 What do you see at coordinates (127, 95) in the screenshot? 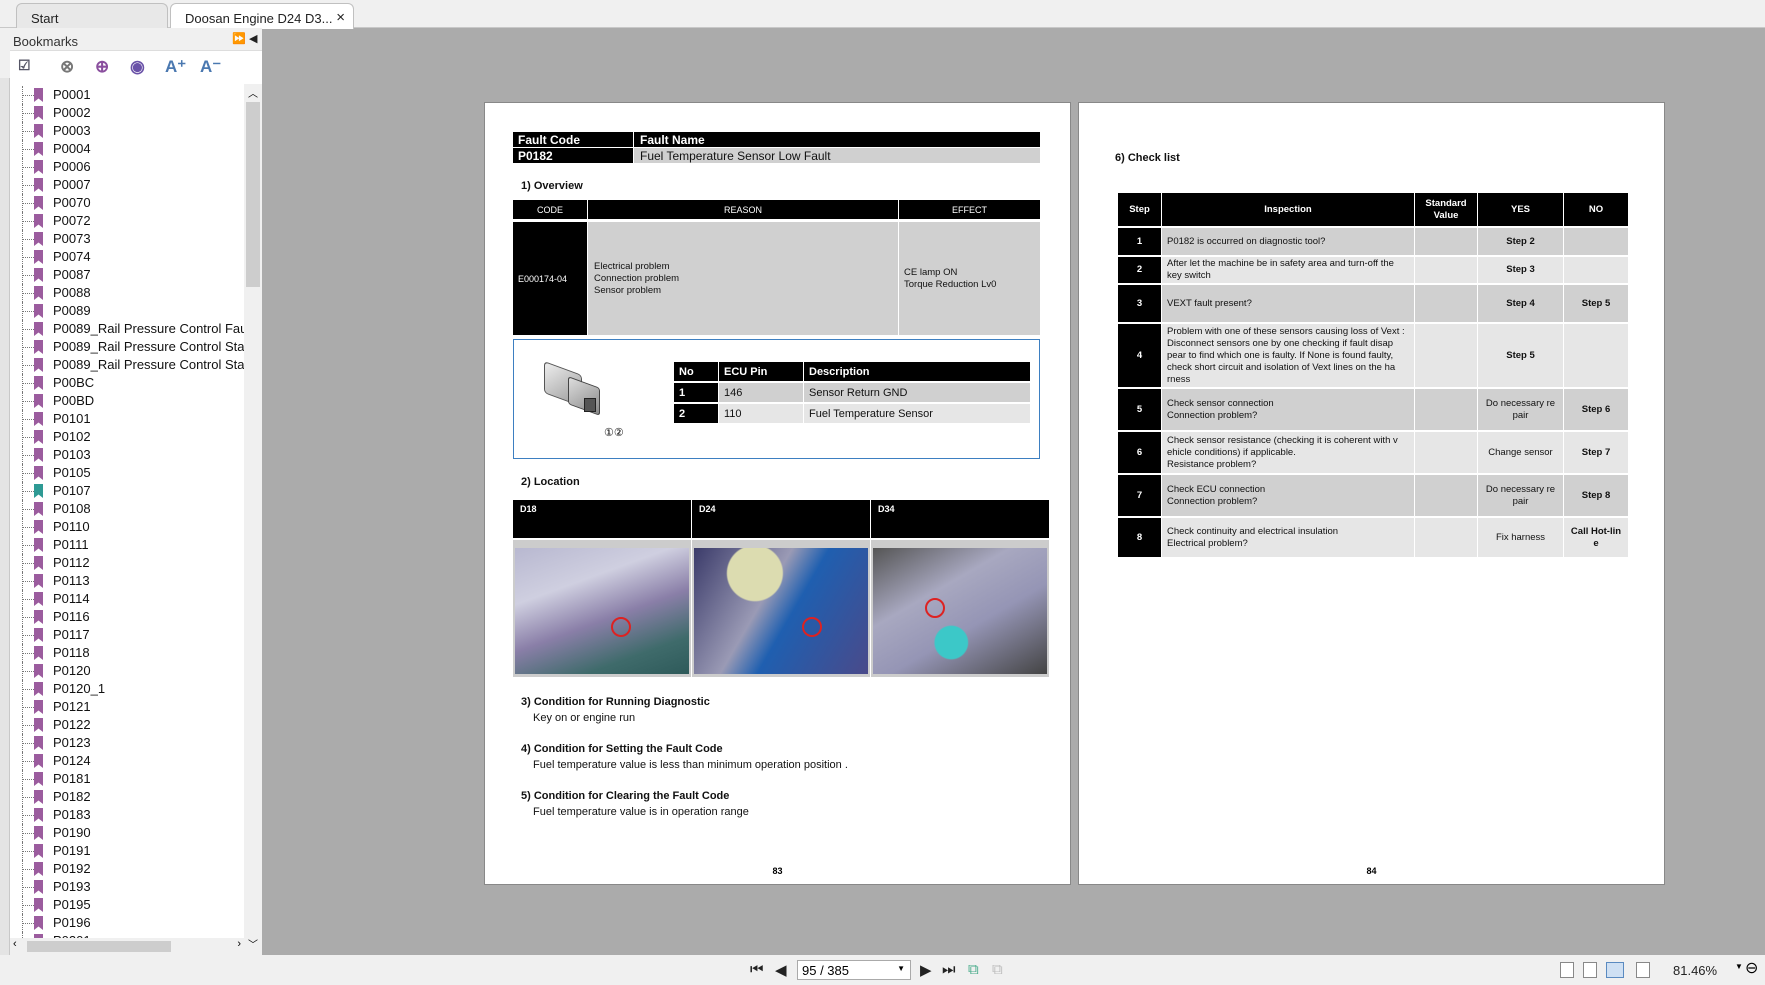
I see `bookmark-item: P0001` at bounding box center [127, 95].